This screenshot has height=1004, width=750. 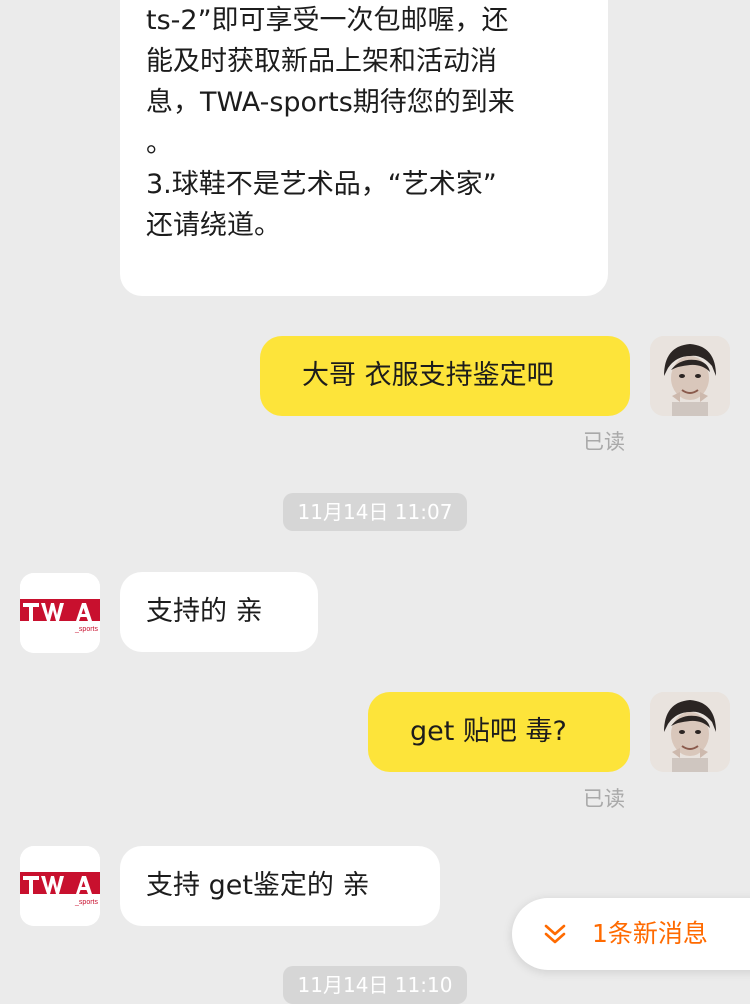 What do you see at coordinates (555, 934) in the screenshot?
I see `double-chevron-down-icon` at bounding box center [555, 934].